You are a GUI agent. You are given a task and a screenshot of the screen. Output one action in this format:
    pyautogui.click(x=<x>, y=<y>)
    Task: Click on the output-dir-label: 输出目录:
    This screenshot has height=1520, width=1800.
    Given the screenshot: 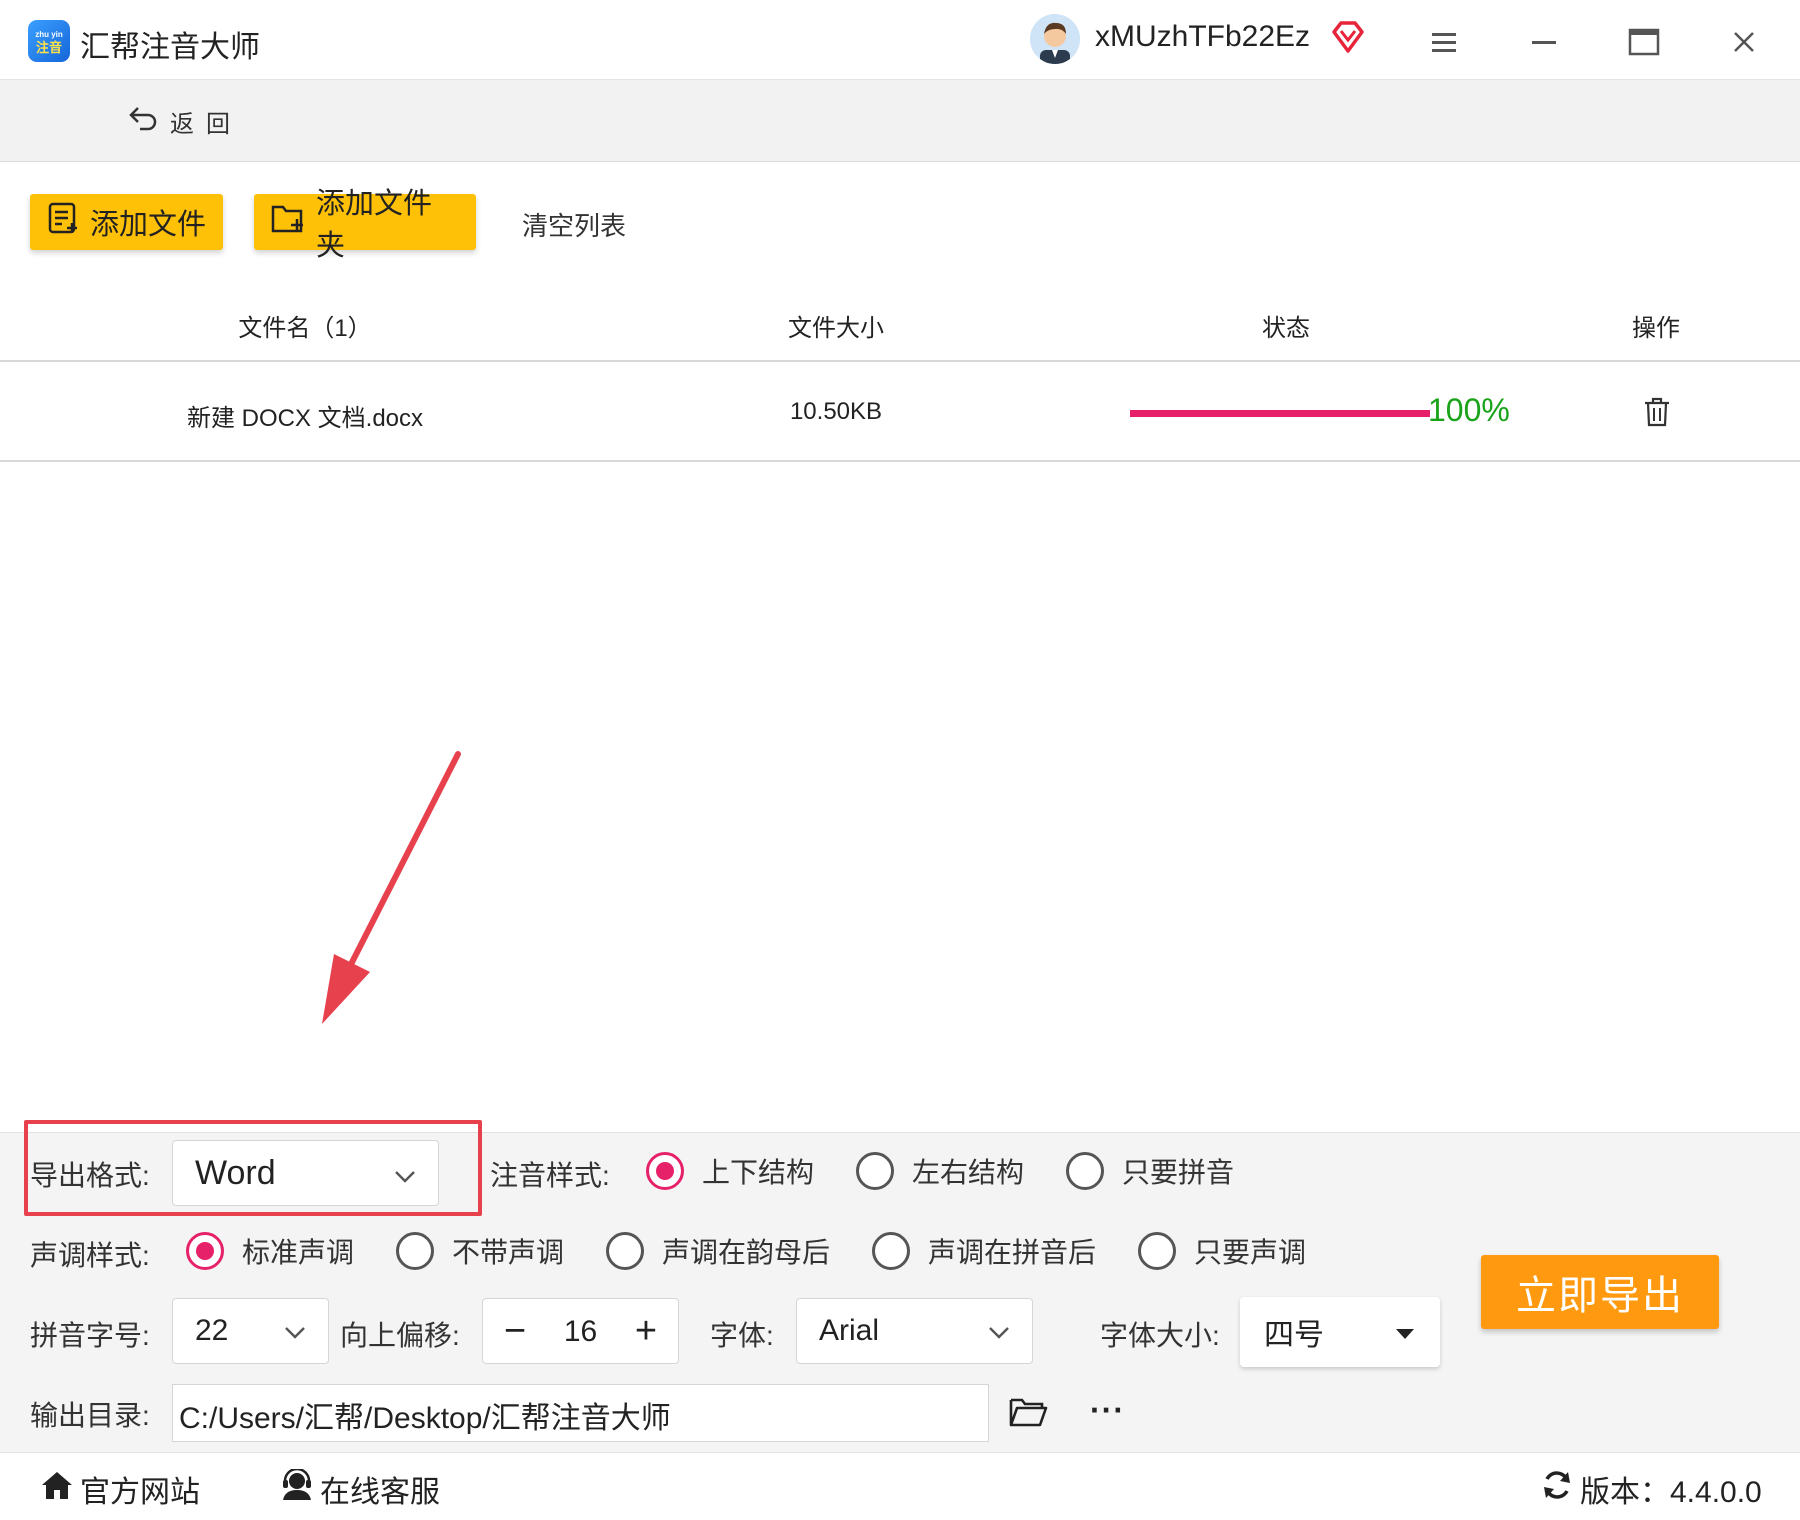 What is the action you would take?
    pyautogui.click(x=90, y=1415)
    